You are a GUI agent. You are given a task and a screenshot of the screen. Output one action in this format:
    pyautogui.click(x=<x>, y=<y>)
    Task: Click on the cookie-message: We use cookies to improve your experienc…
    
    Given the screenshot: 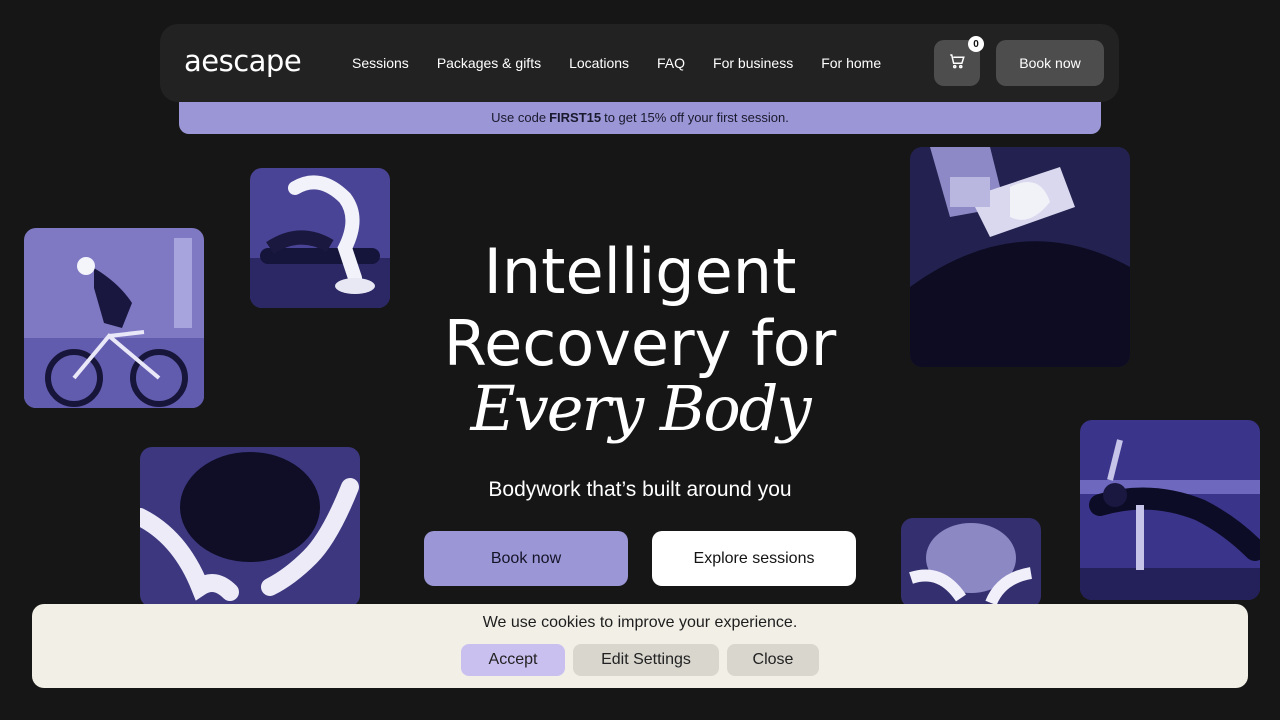 What is the action you would take?
    pyautogui.click(x=640, y=622)
    